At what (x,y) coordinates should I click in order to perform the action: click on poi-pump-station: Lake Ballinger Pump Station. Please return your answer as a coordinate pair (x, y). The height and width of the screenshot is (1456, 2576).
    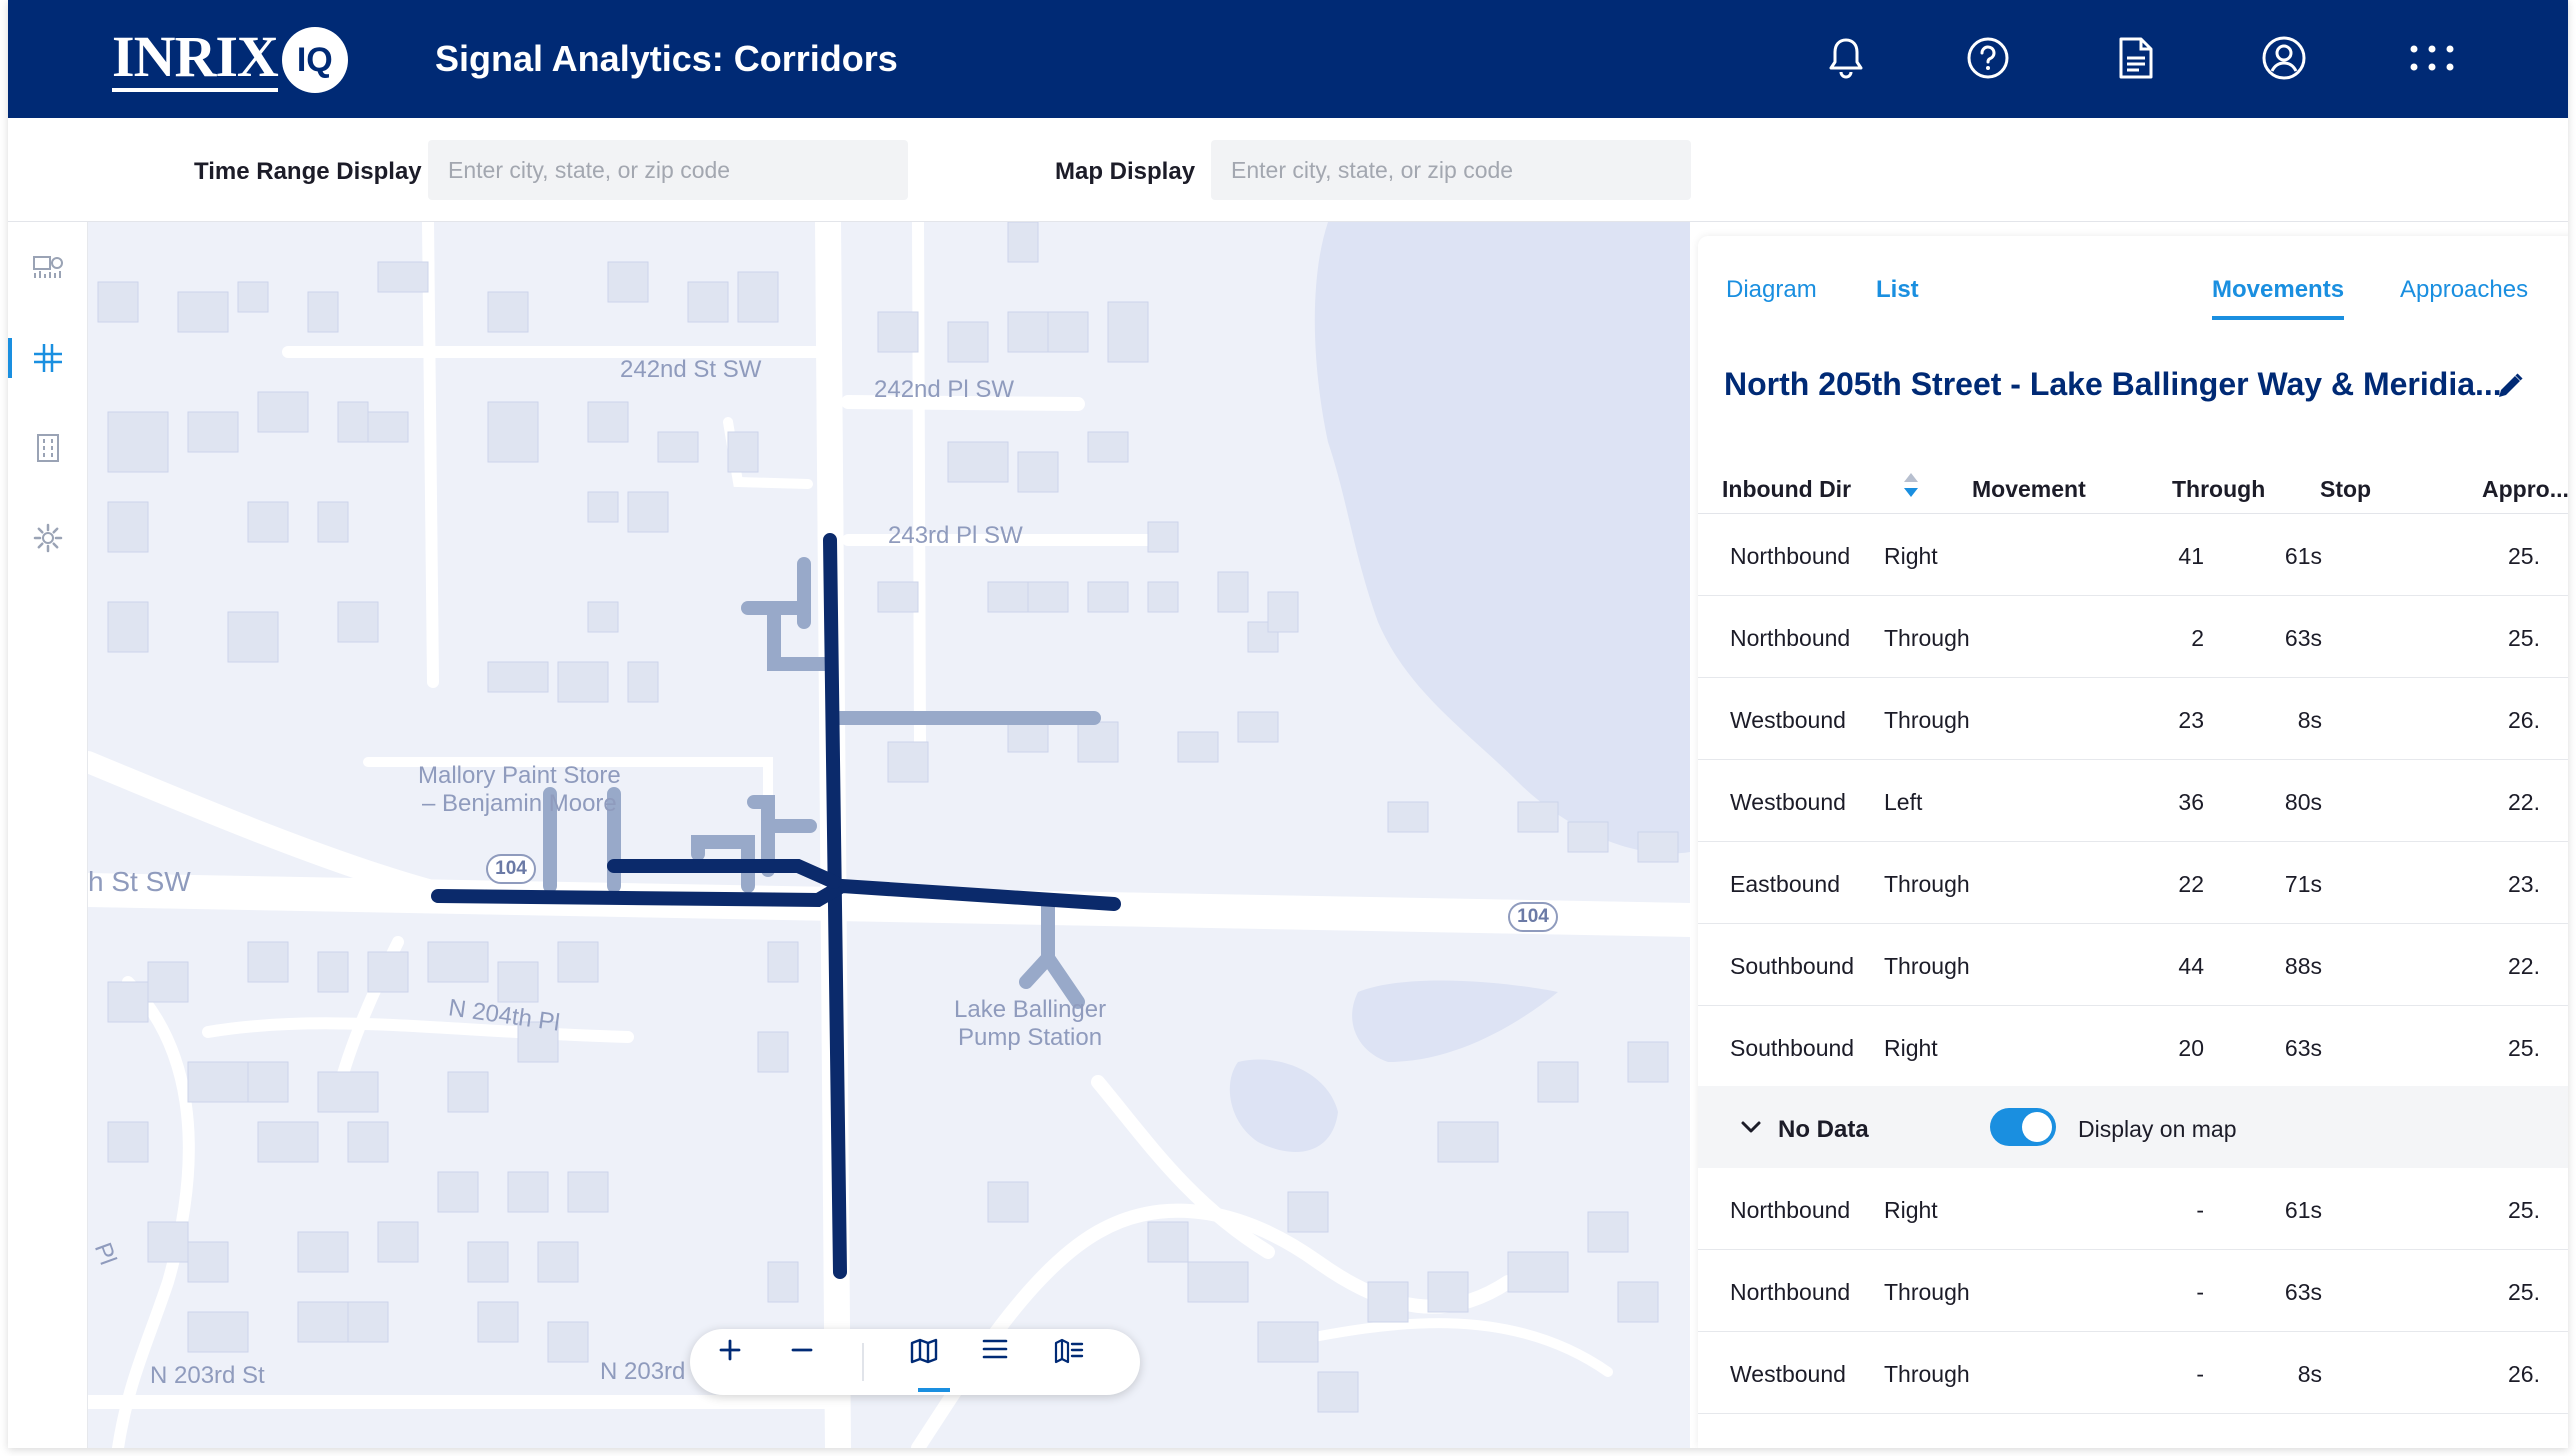
    Looking at the image, I should click on (1030, 1024).